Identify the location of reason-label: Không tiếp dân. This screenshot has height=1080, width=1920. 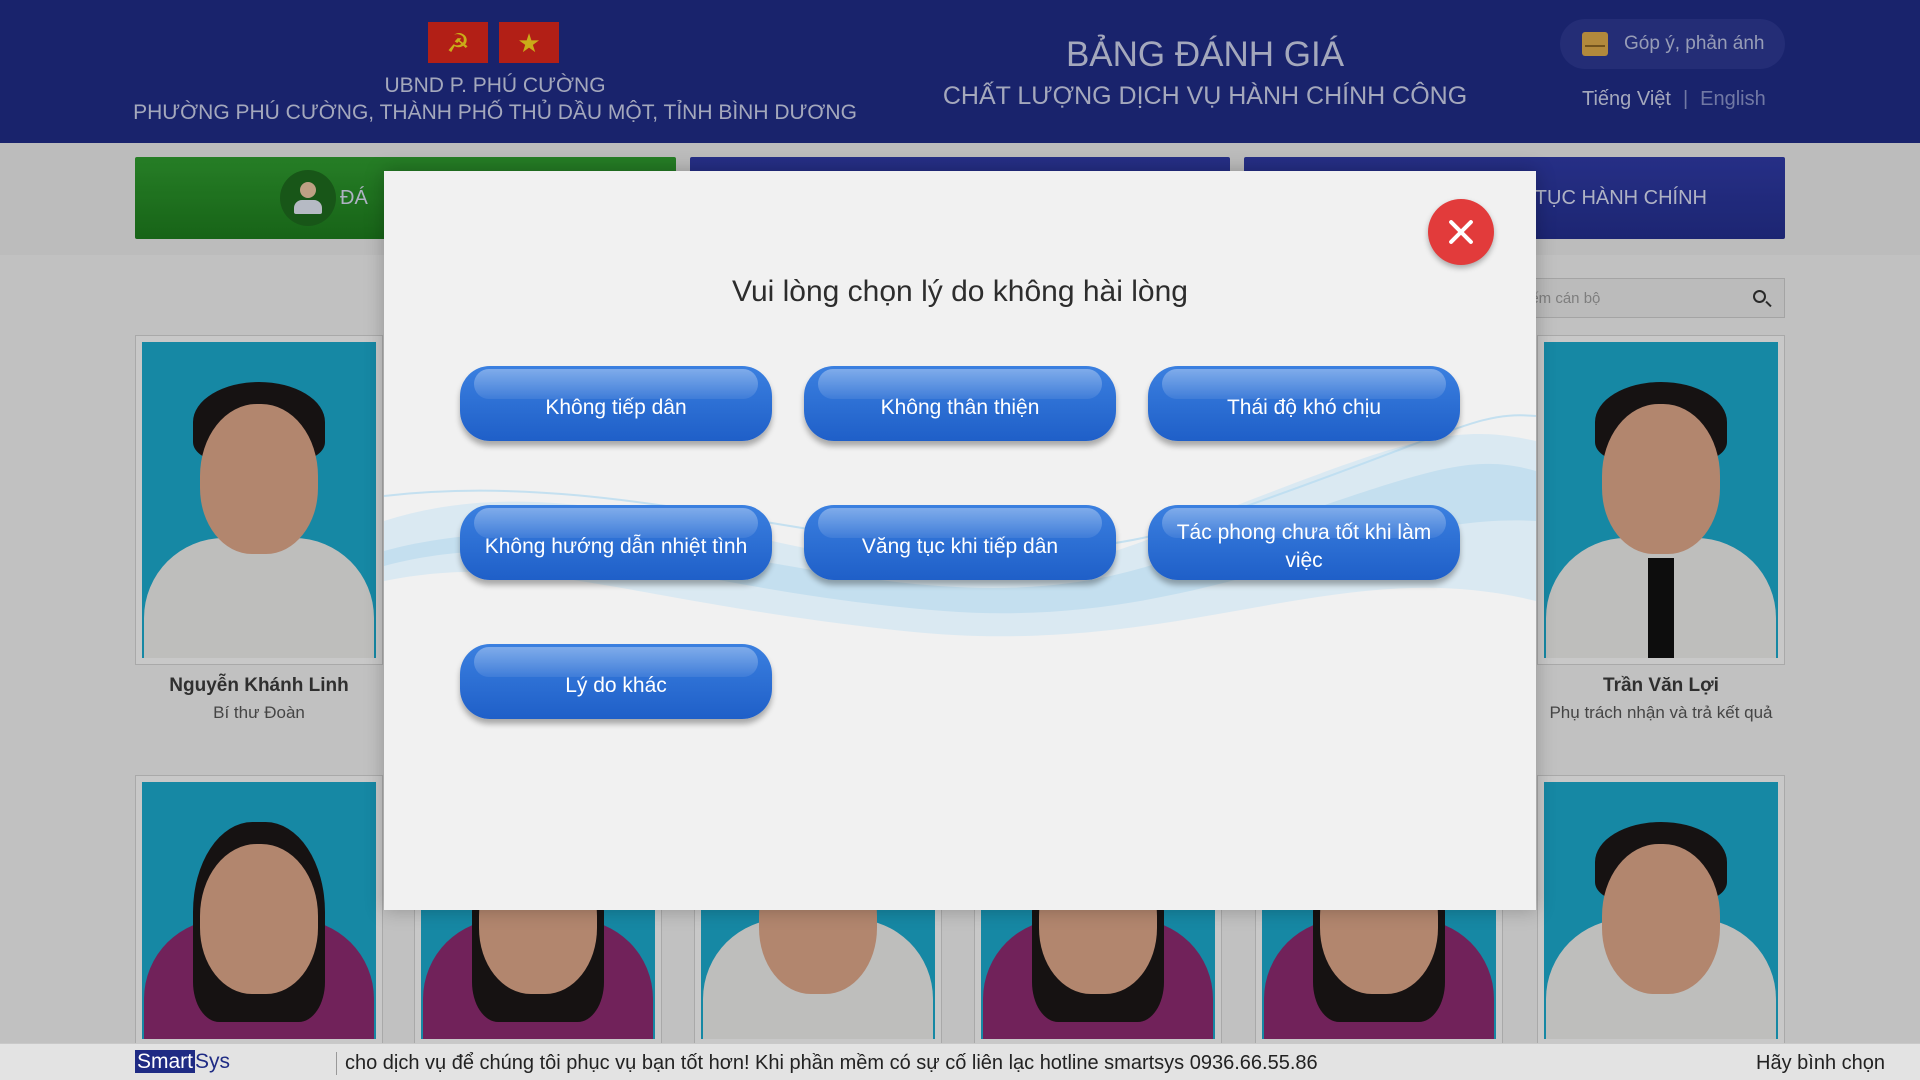
(616, 407).